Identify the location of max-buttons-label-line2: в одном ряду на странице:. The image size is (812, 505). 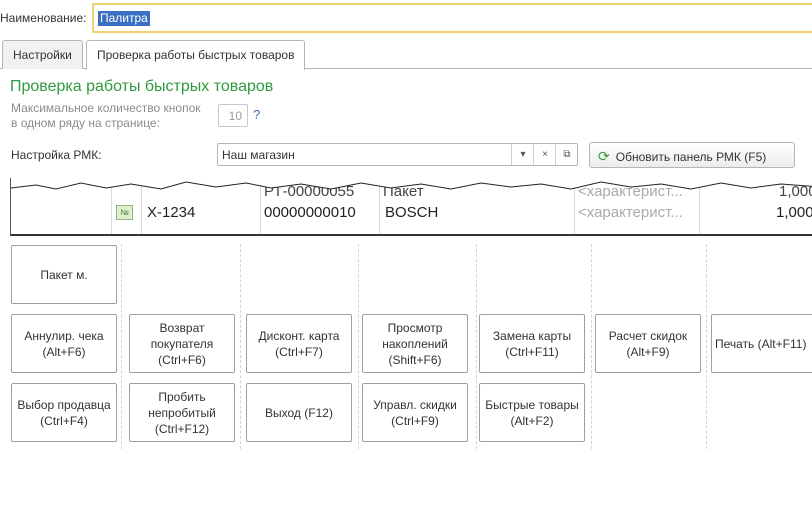
(85, 123).